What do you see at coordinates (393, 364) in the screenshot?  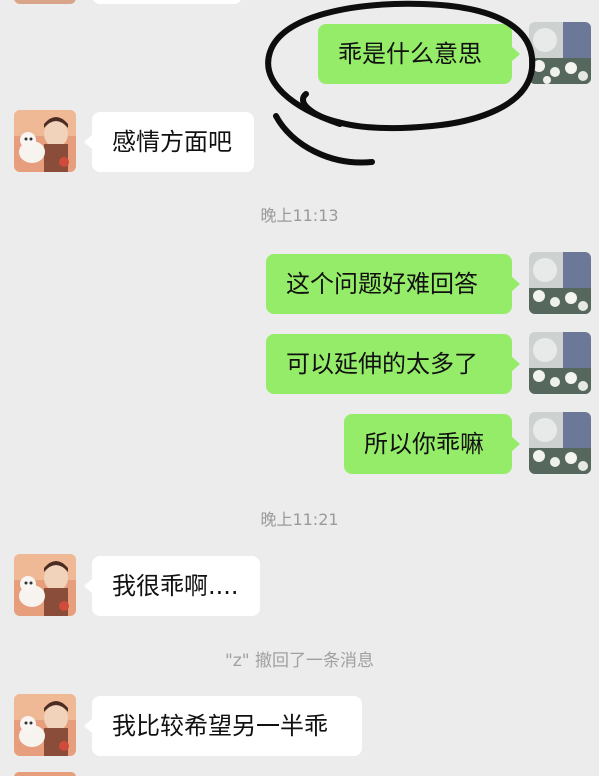 I see `message-bubble-outgoing: 可以延伸的太多了` at bounding box center [393, 364].